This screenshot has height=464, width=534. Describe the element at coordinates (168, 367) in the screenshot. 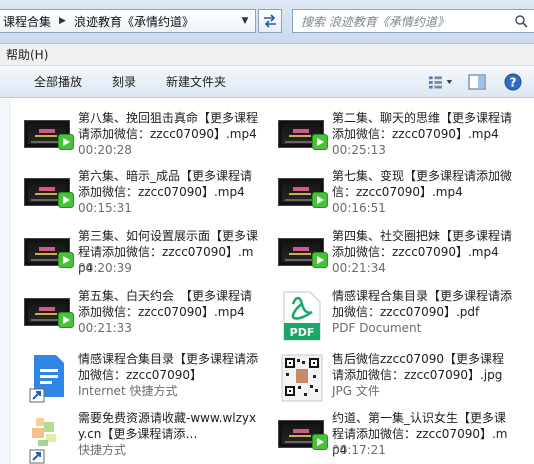

I see `file-name: 情感课程合集目录【更多课程请添加微信：zzcc07090】` at that location.